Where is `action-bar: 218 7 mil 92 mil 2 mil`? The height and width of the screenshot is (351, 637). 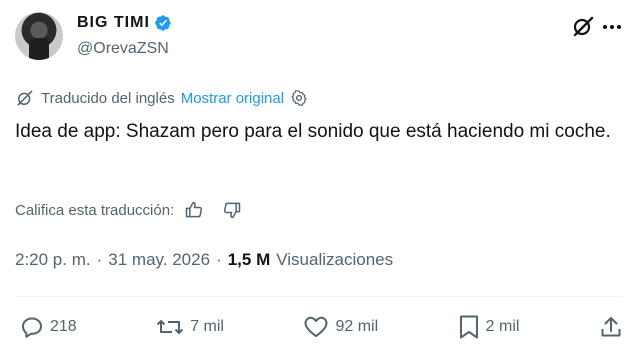
action-bar: 218 7 mil 92 mil 2 mil is located at coordinates (321, 327).